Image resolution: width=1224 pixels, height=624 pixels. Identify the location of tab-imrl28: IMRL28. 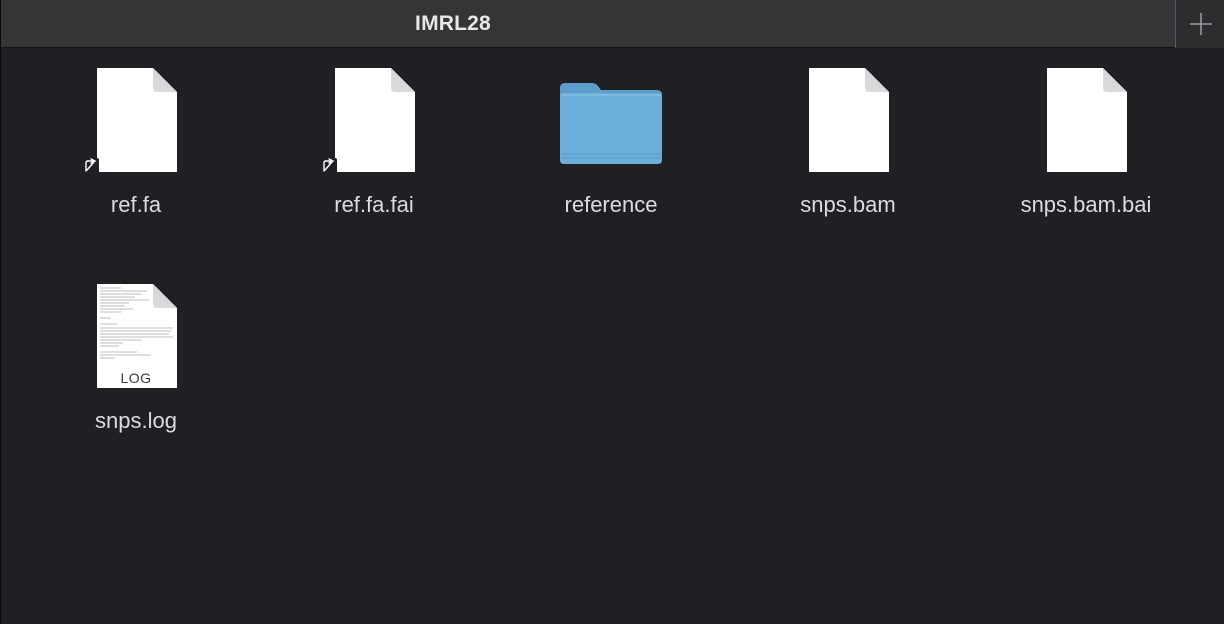
(588, 24).